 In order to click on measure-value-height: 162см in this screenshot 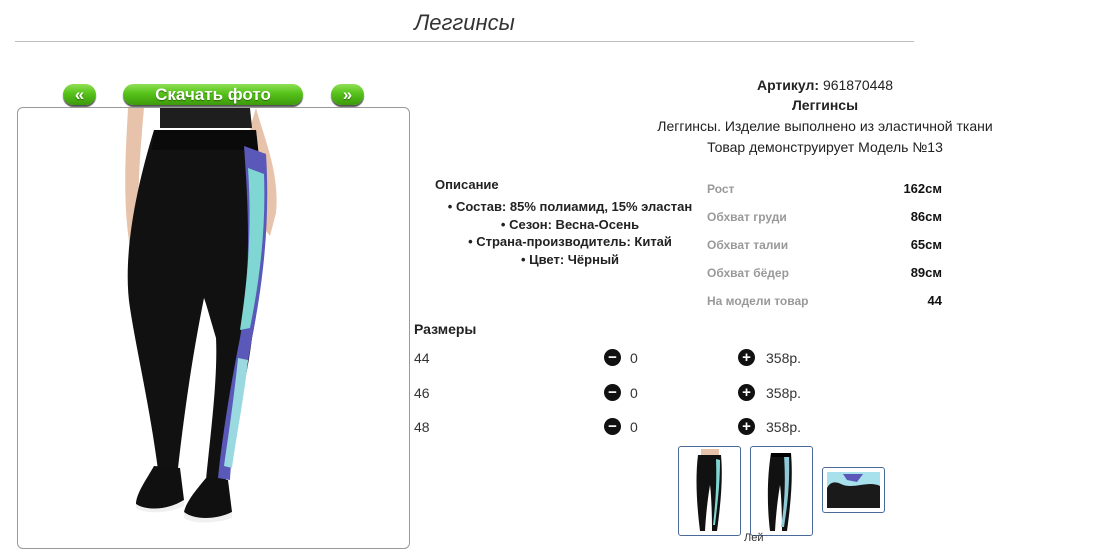, I will do `click(922, 188)`.